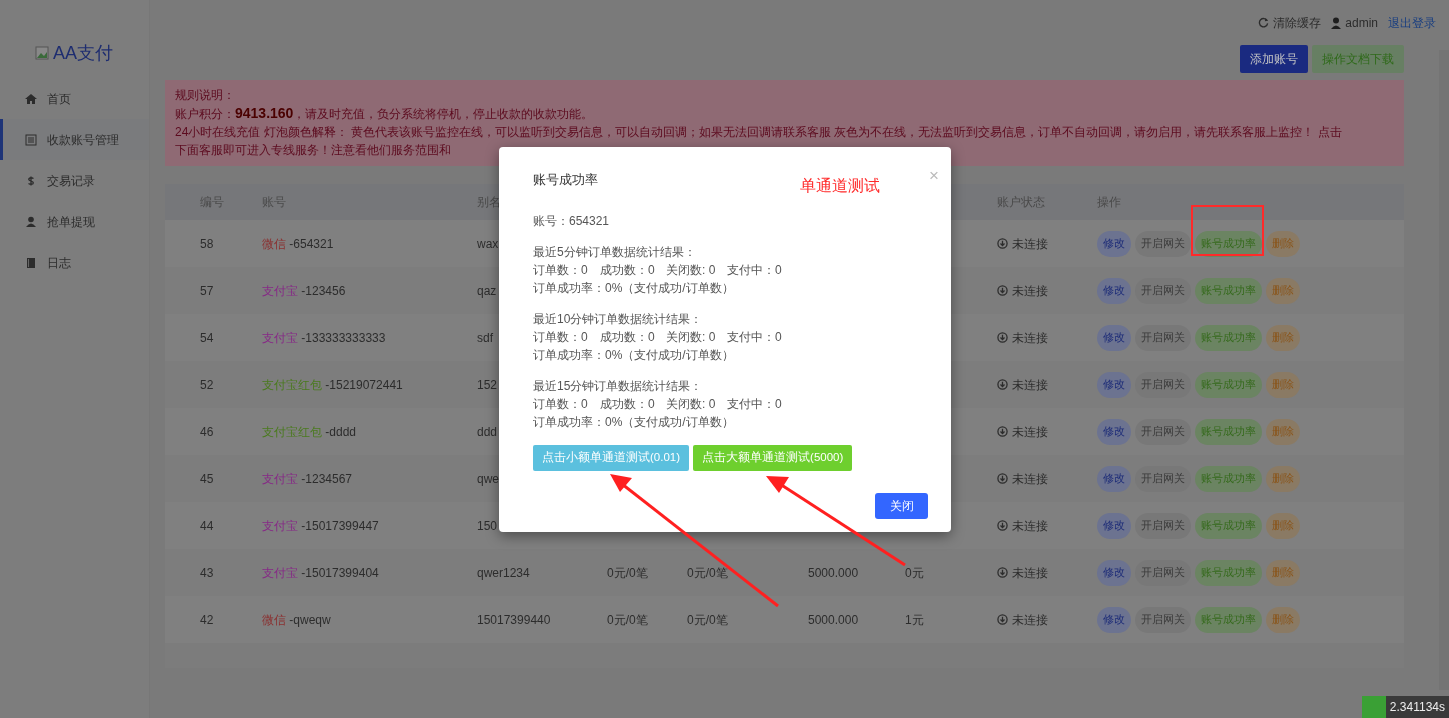  I want to click on sidebar-item: 交易记录, so click(74, 180).